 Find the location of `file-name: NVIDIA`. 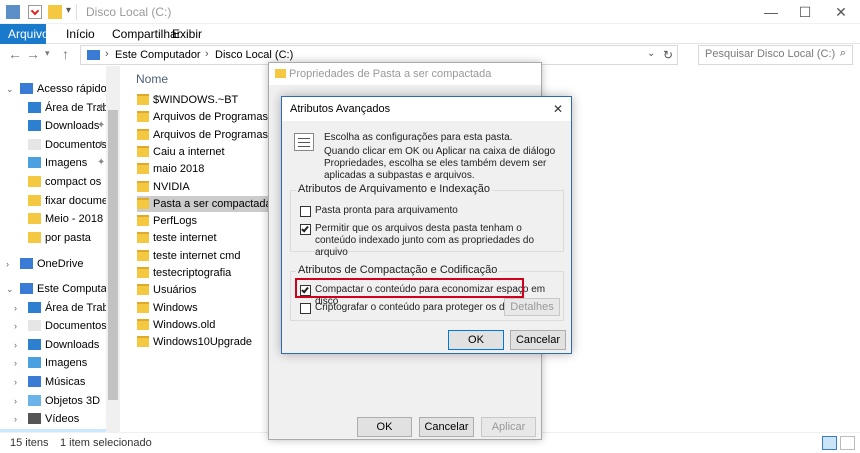

file-name: NVIDIA is located at coordinates (171, 186).